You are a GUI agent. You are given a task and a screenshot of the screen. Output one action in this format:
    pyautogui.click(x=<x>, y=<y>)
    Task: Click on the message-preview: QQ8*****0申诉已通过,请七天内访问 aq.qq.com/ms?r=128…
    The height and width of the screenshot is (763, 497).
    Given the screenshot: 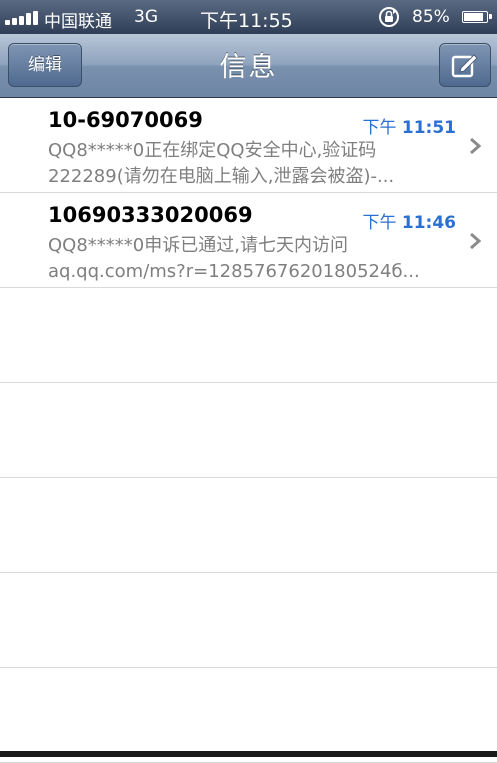 What is the action you would take?
    pyautogui.click(x=234, y=258)
    